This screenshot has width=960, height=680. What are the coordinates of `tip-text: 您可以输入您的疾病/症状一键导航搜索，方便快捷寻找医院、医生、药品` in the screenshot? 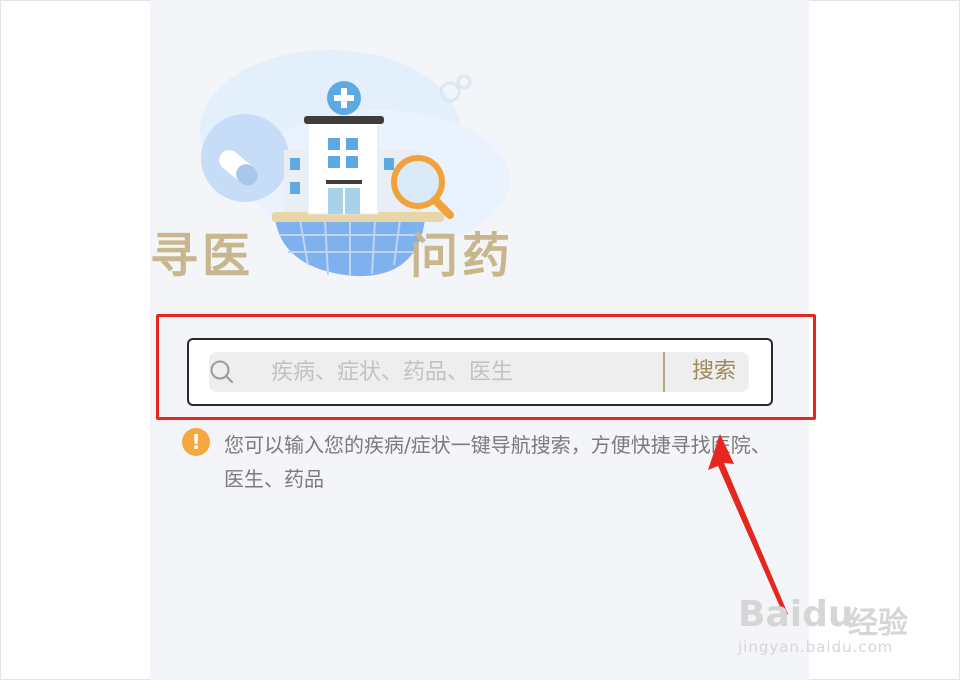 It's located at (497, 462).